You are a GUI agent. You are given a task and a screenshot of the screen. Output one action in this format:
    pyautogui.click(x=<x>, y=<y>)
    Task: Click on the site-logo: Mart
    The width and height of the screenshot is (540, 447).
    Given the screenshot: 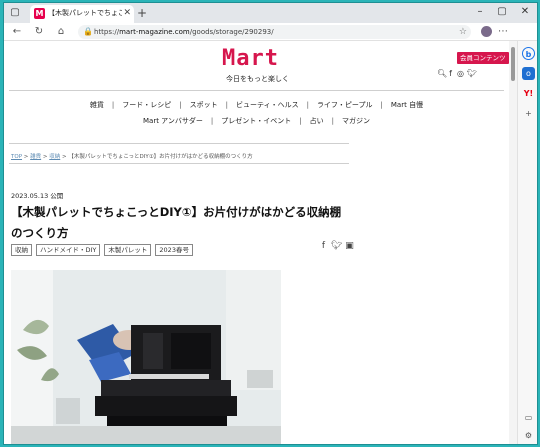 What is the action you would take?
    pyautogui.click(x=250, y=58)
    